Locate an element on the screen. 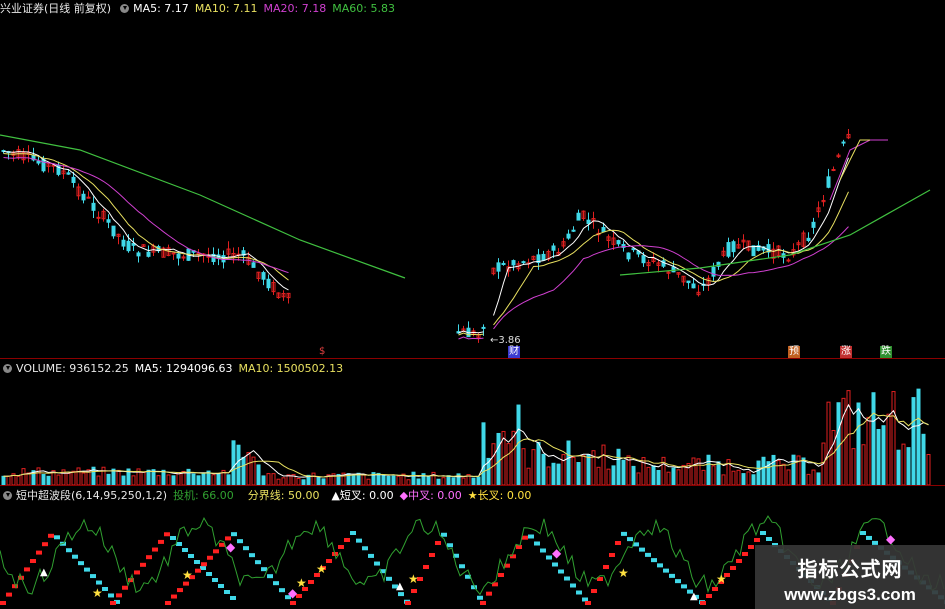  ma10-line is located at coordinates (854, 160).